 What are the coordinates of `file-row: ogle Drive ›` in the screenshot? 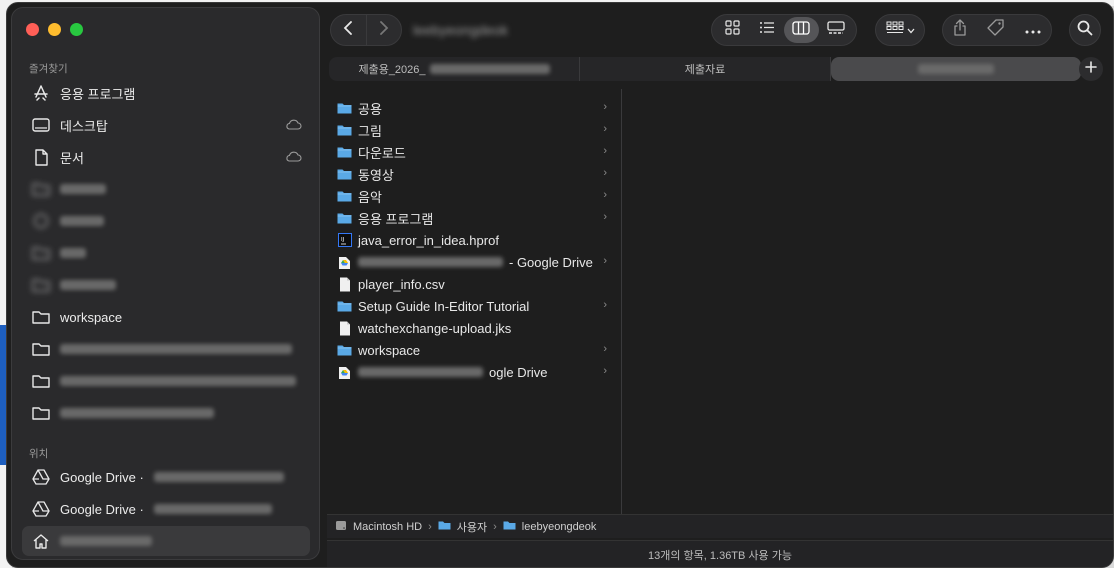 It's located at (472, 372).